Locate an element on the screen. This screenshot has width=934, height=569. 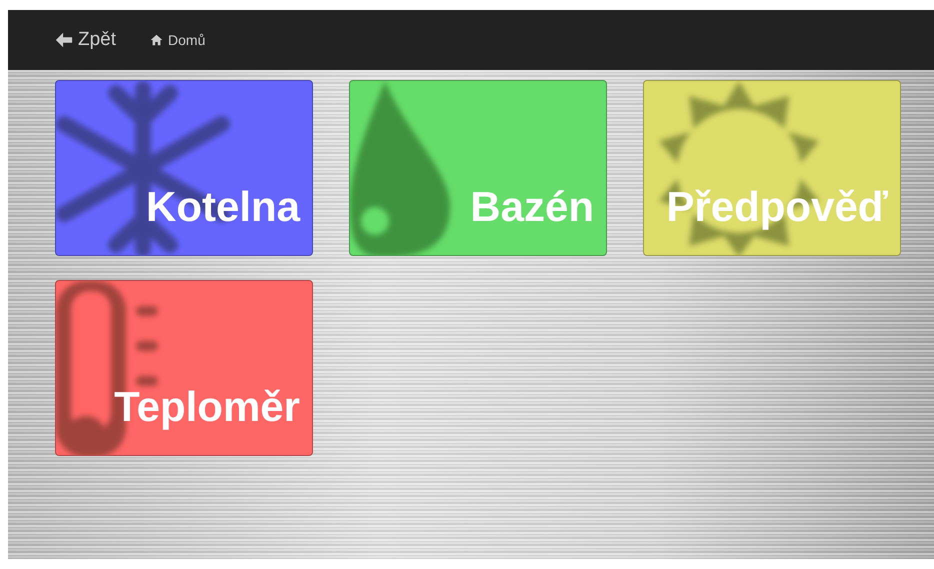
home-icon is located at coordinates (157, 40).